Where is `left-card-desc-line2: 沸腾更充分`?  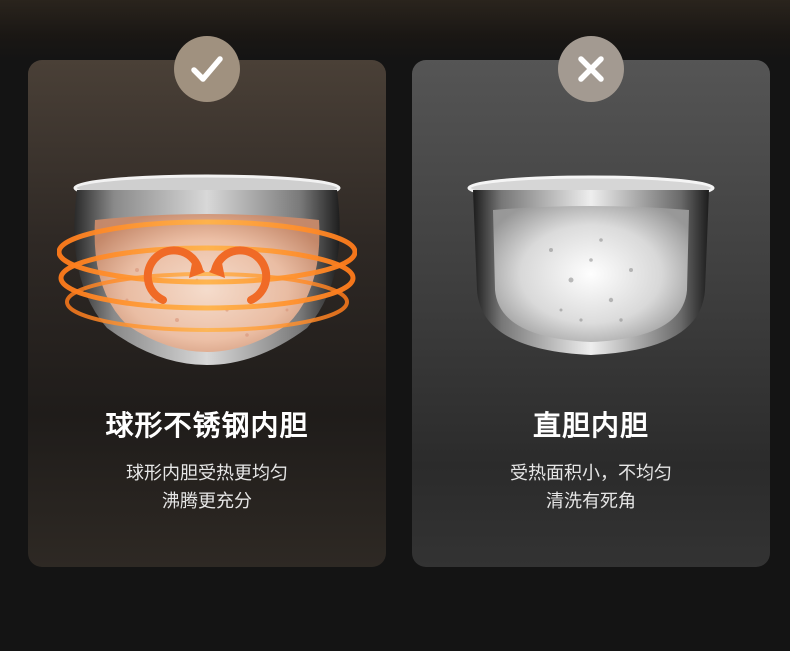
left-card-desc-line2: 沸腾更充分 is located at coordinates (207, 501).